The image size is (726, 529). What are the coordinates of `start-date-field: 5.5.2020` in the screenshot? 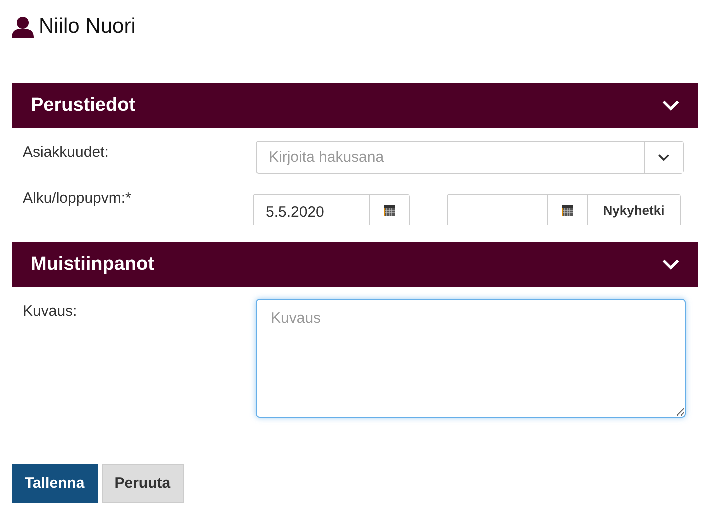 It's located at (311, 210).